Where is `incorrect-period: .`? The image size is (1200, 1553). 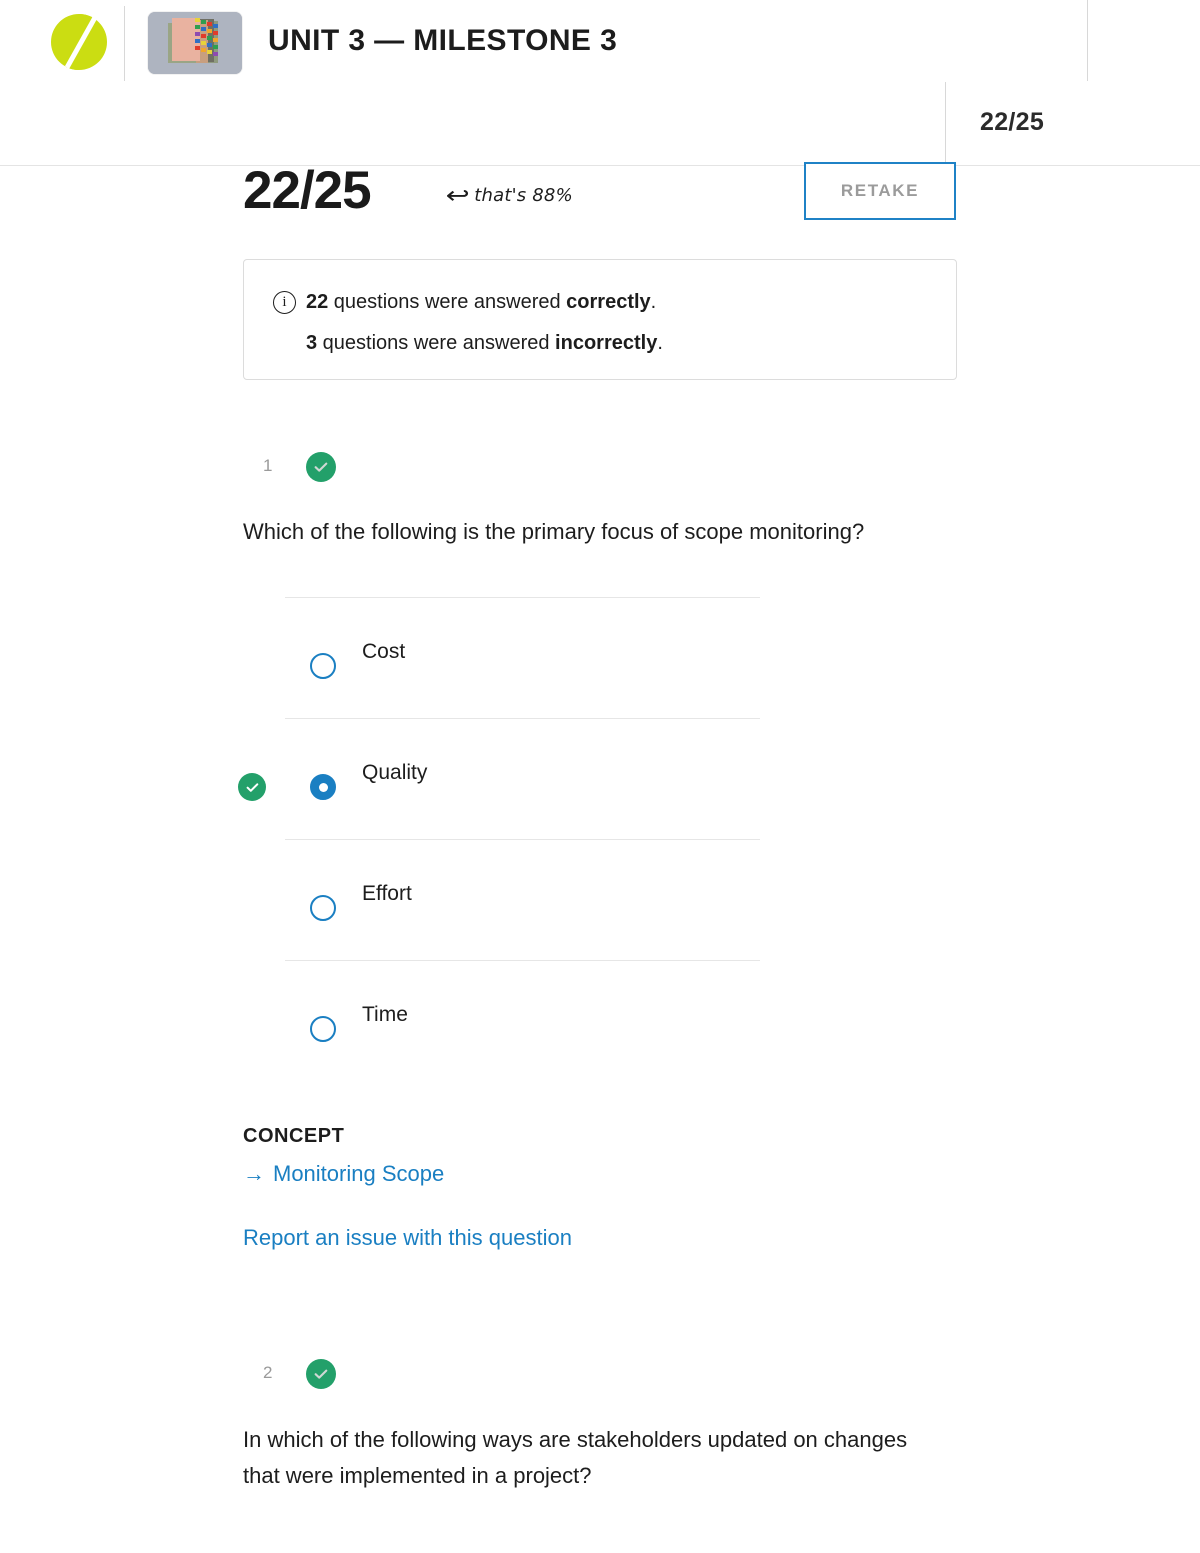
incorrect-period: . is located at coordinates (660, 343).